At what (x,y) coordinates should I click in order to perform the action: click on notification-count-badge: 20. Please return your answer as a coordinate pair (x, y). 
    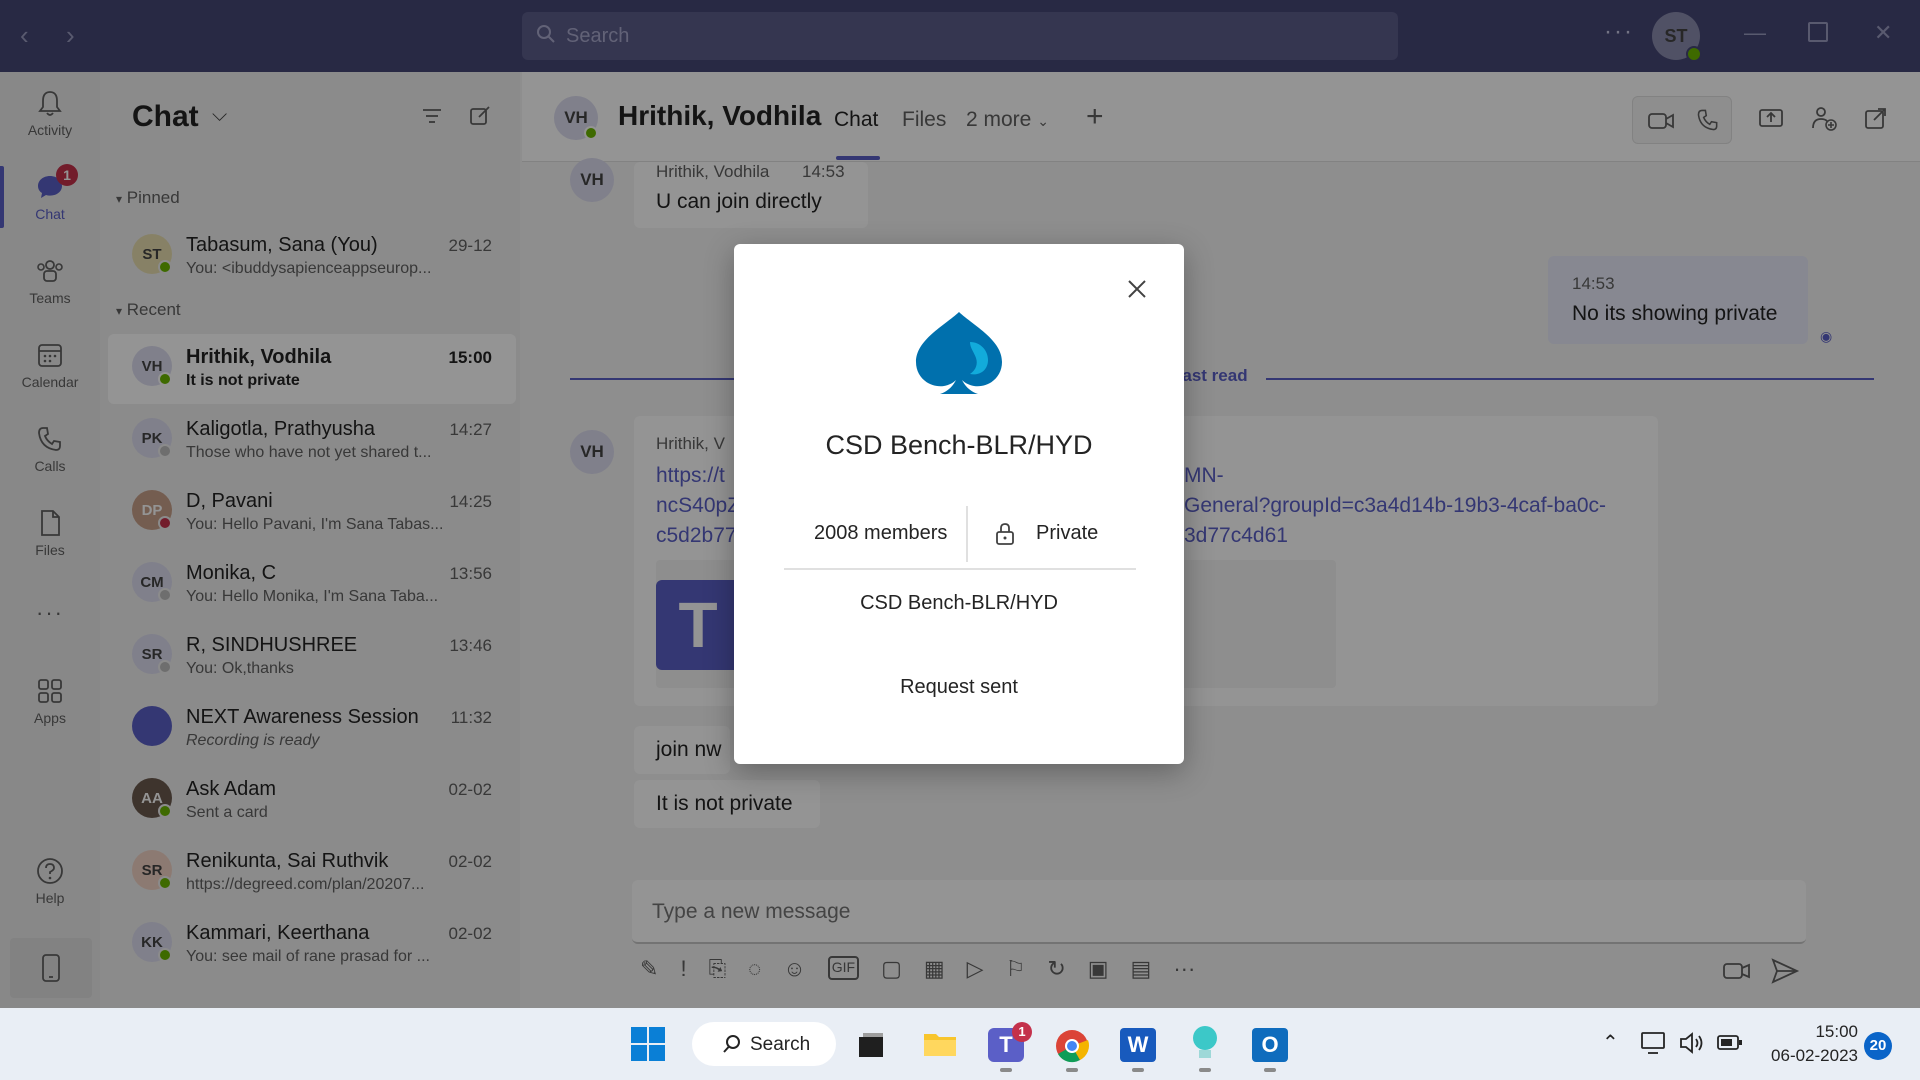
    Looking at the image, I should click on (1878, 1046).